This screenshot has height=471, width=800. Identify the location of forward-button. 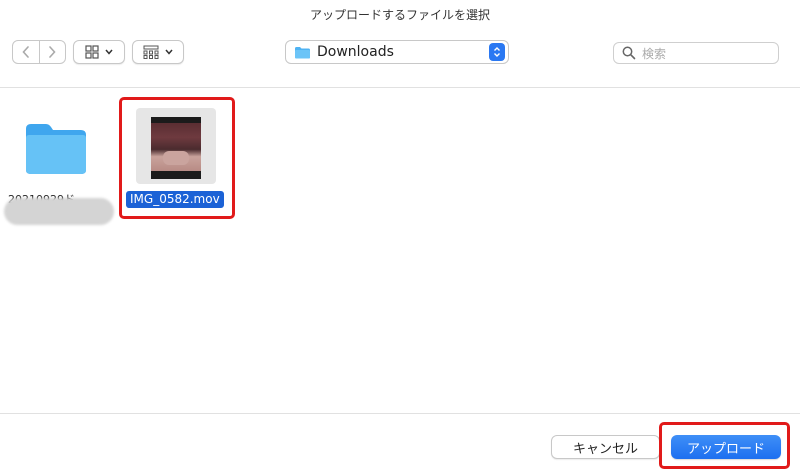
(52, 52).